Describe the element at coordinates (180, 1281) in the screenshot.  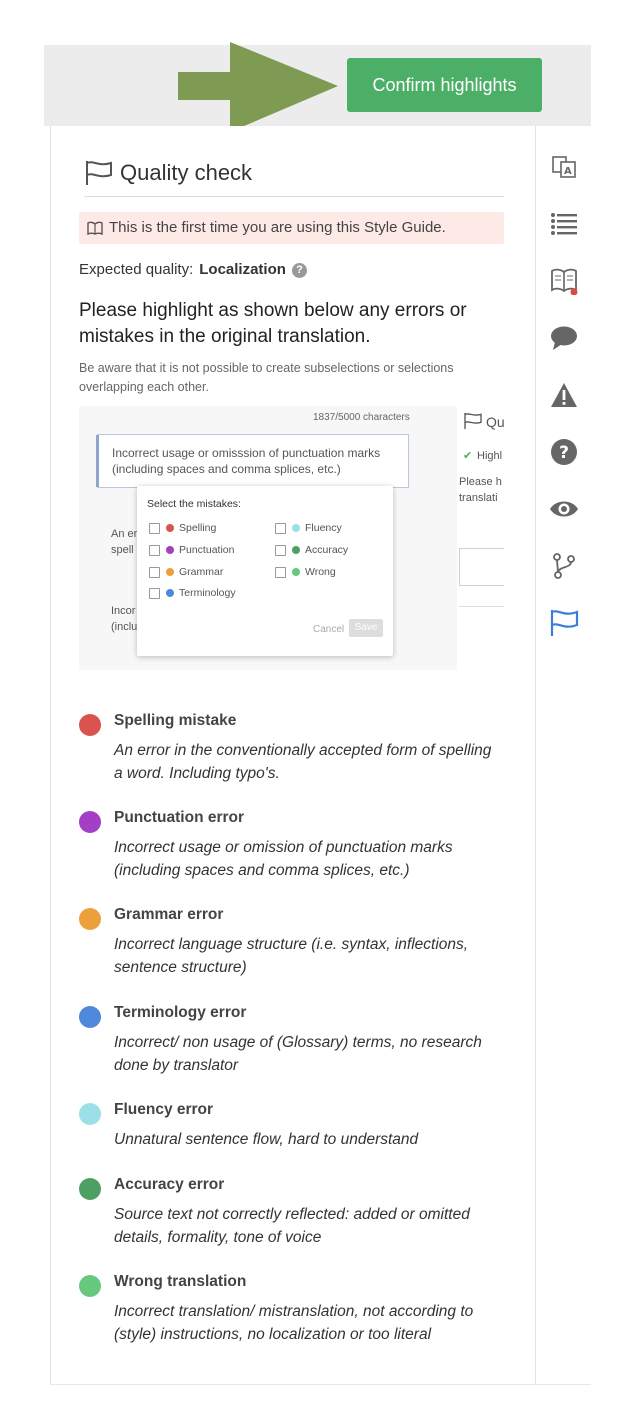
I see `legend-title: Wrong translation` at that location.